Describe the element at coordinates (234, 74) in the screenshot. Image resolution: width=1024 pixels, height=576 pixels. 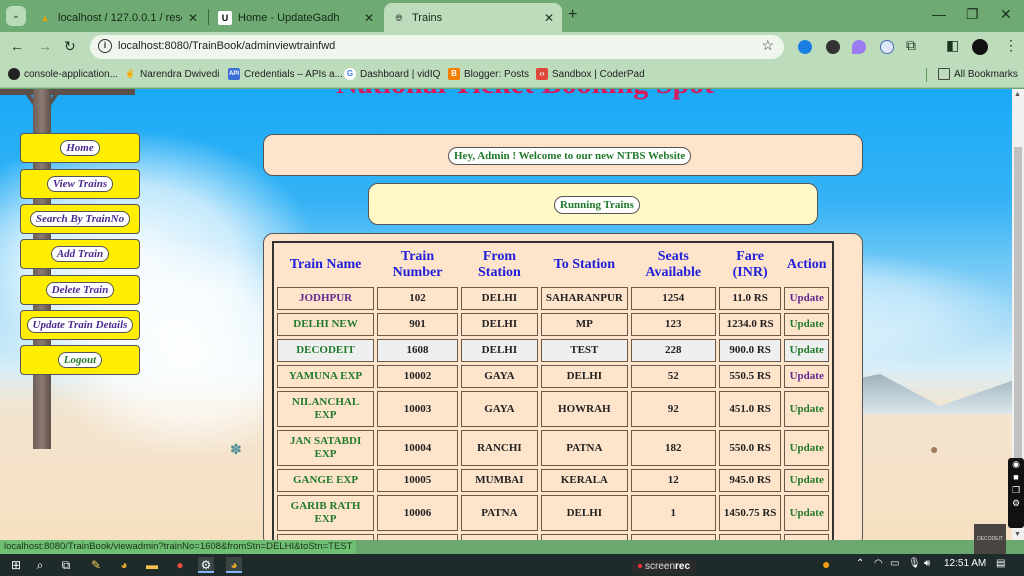
I see `api-icon: API` at that location.